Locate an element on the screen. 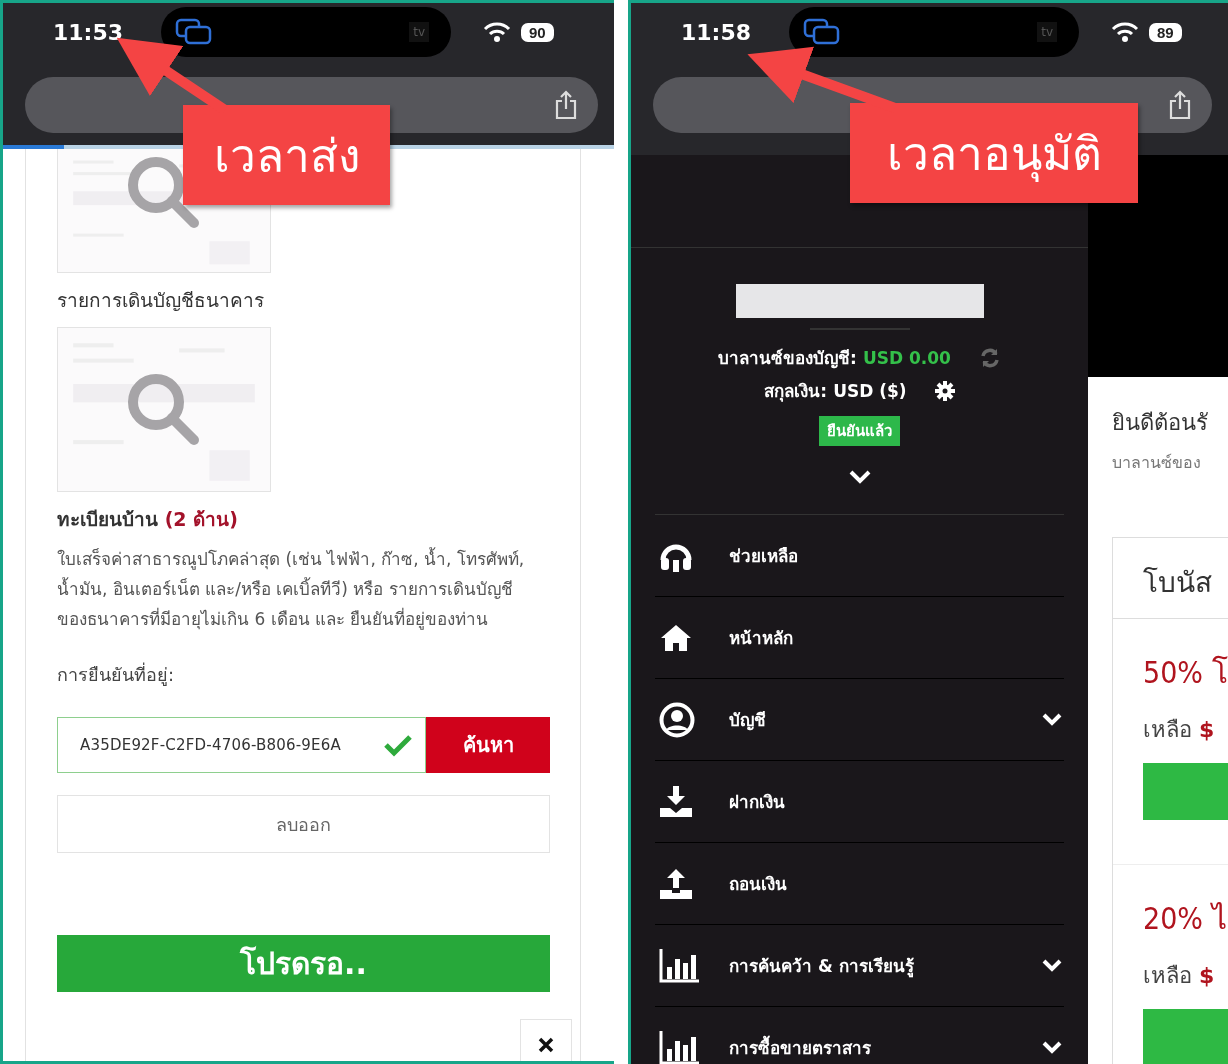 The image size is (1228, 1064). menu-item: บัญชี is located at coordinates (859, 720).